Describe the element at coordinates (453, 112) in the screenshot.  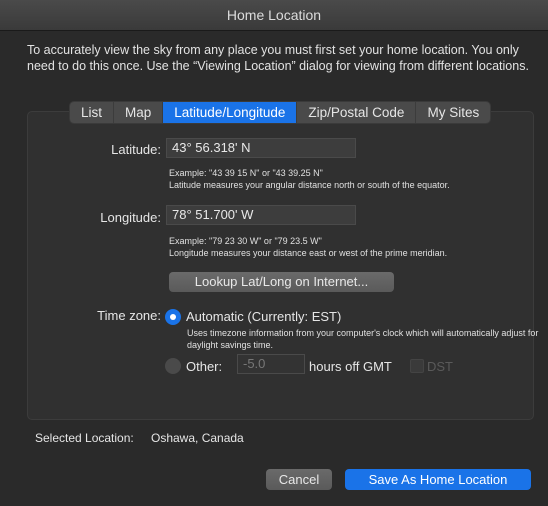
I see `tab-my-sites: My Sites` at that location.